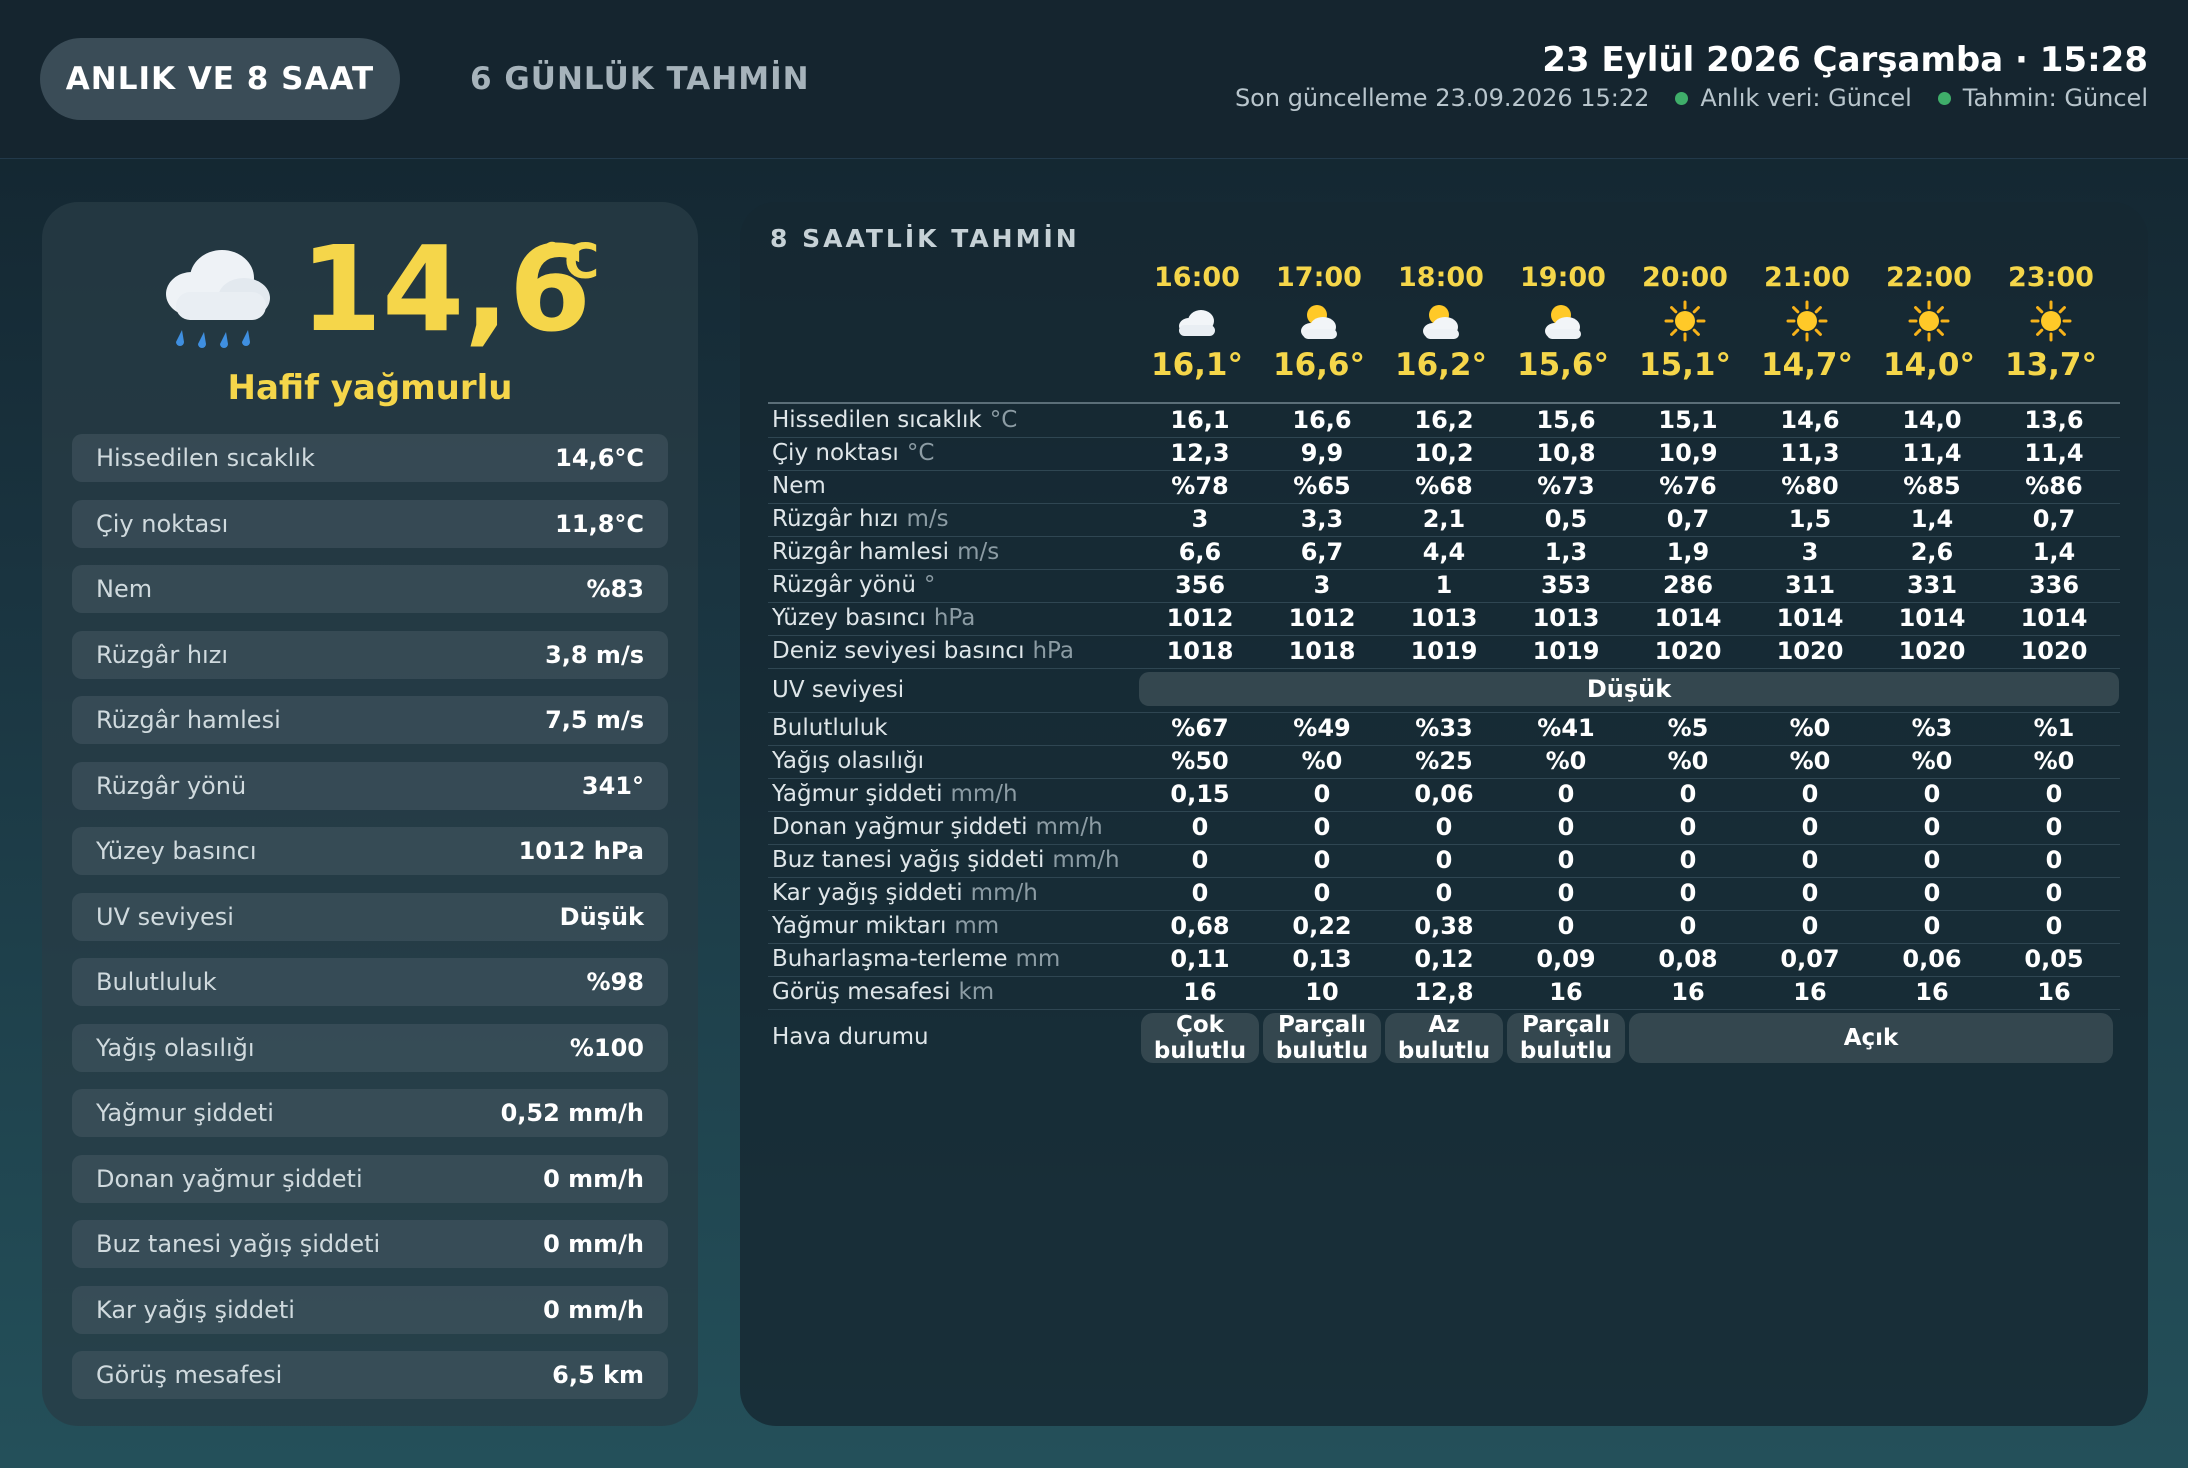  What do you see at coordinates (1566, 486) in the screenshot?
I see `forecast-cell: %73` at bounding box center [1566, 486].